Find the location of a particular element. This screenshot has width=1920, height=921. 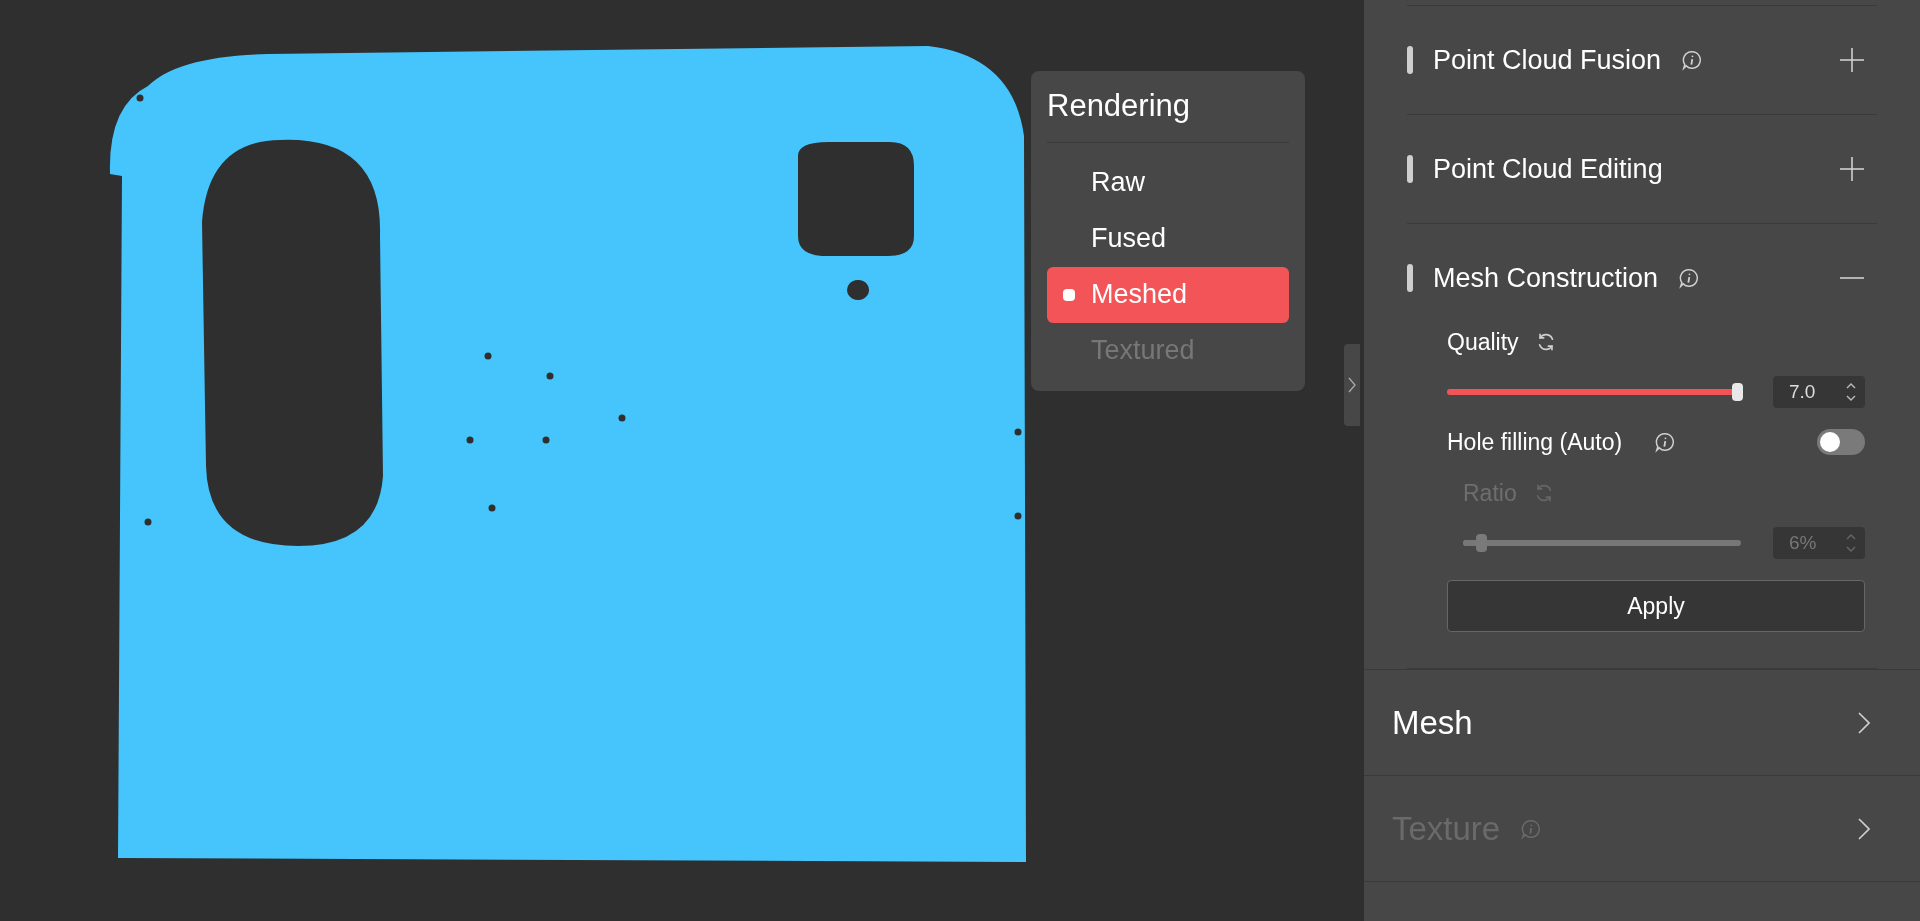

menu-title: Rendering is located at coordinates (1168, 113).